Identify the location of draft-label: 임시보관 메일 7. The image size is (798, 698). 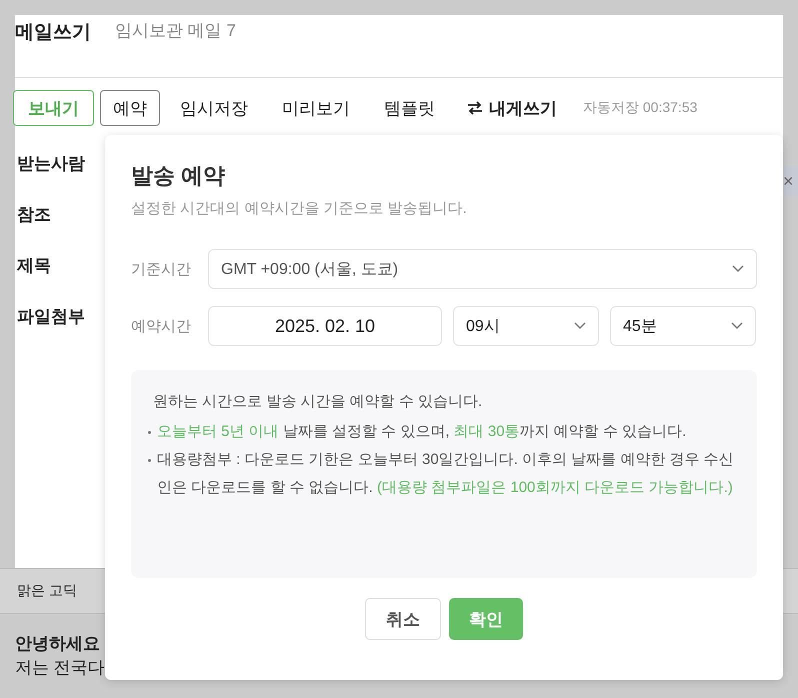
(175, 31).